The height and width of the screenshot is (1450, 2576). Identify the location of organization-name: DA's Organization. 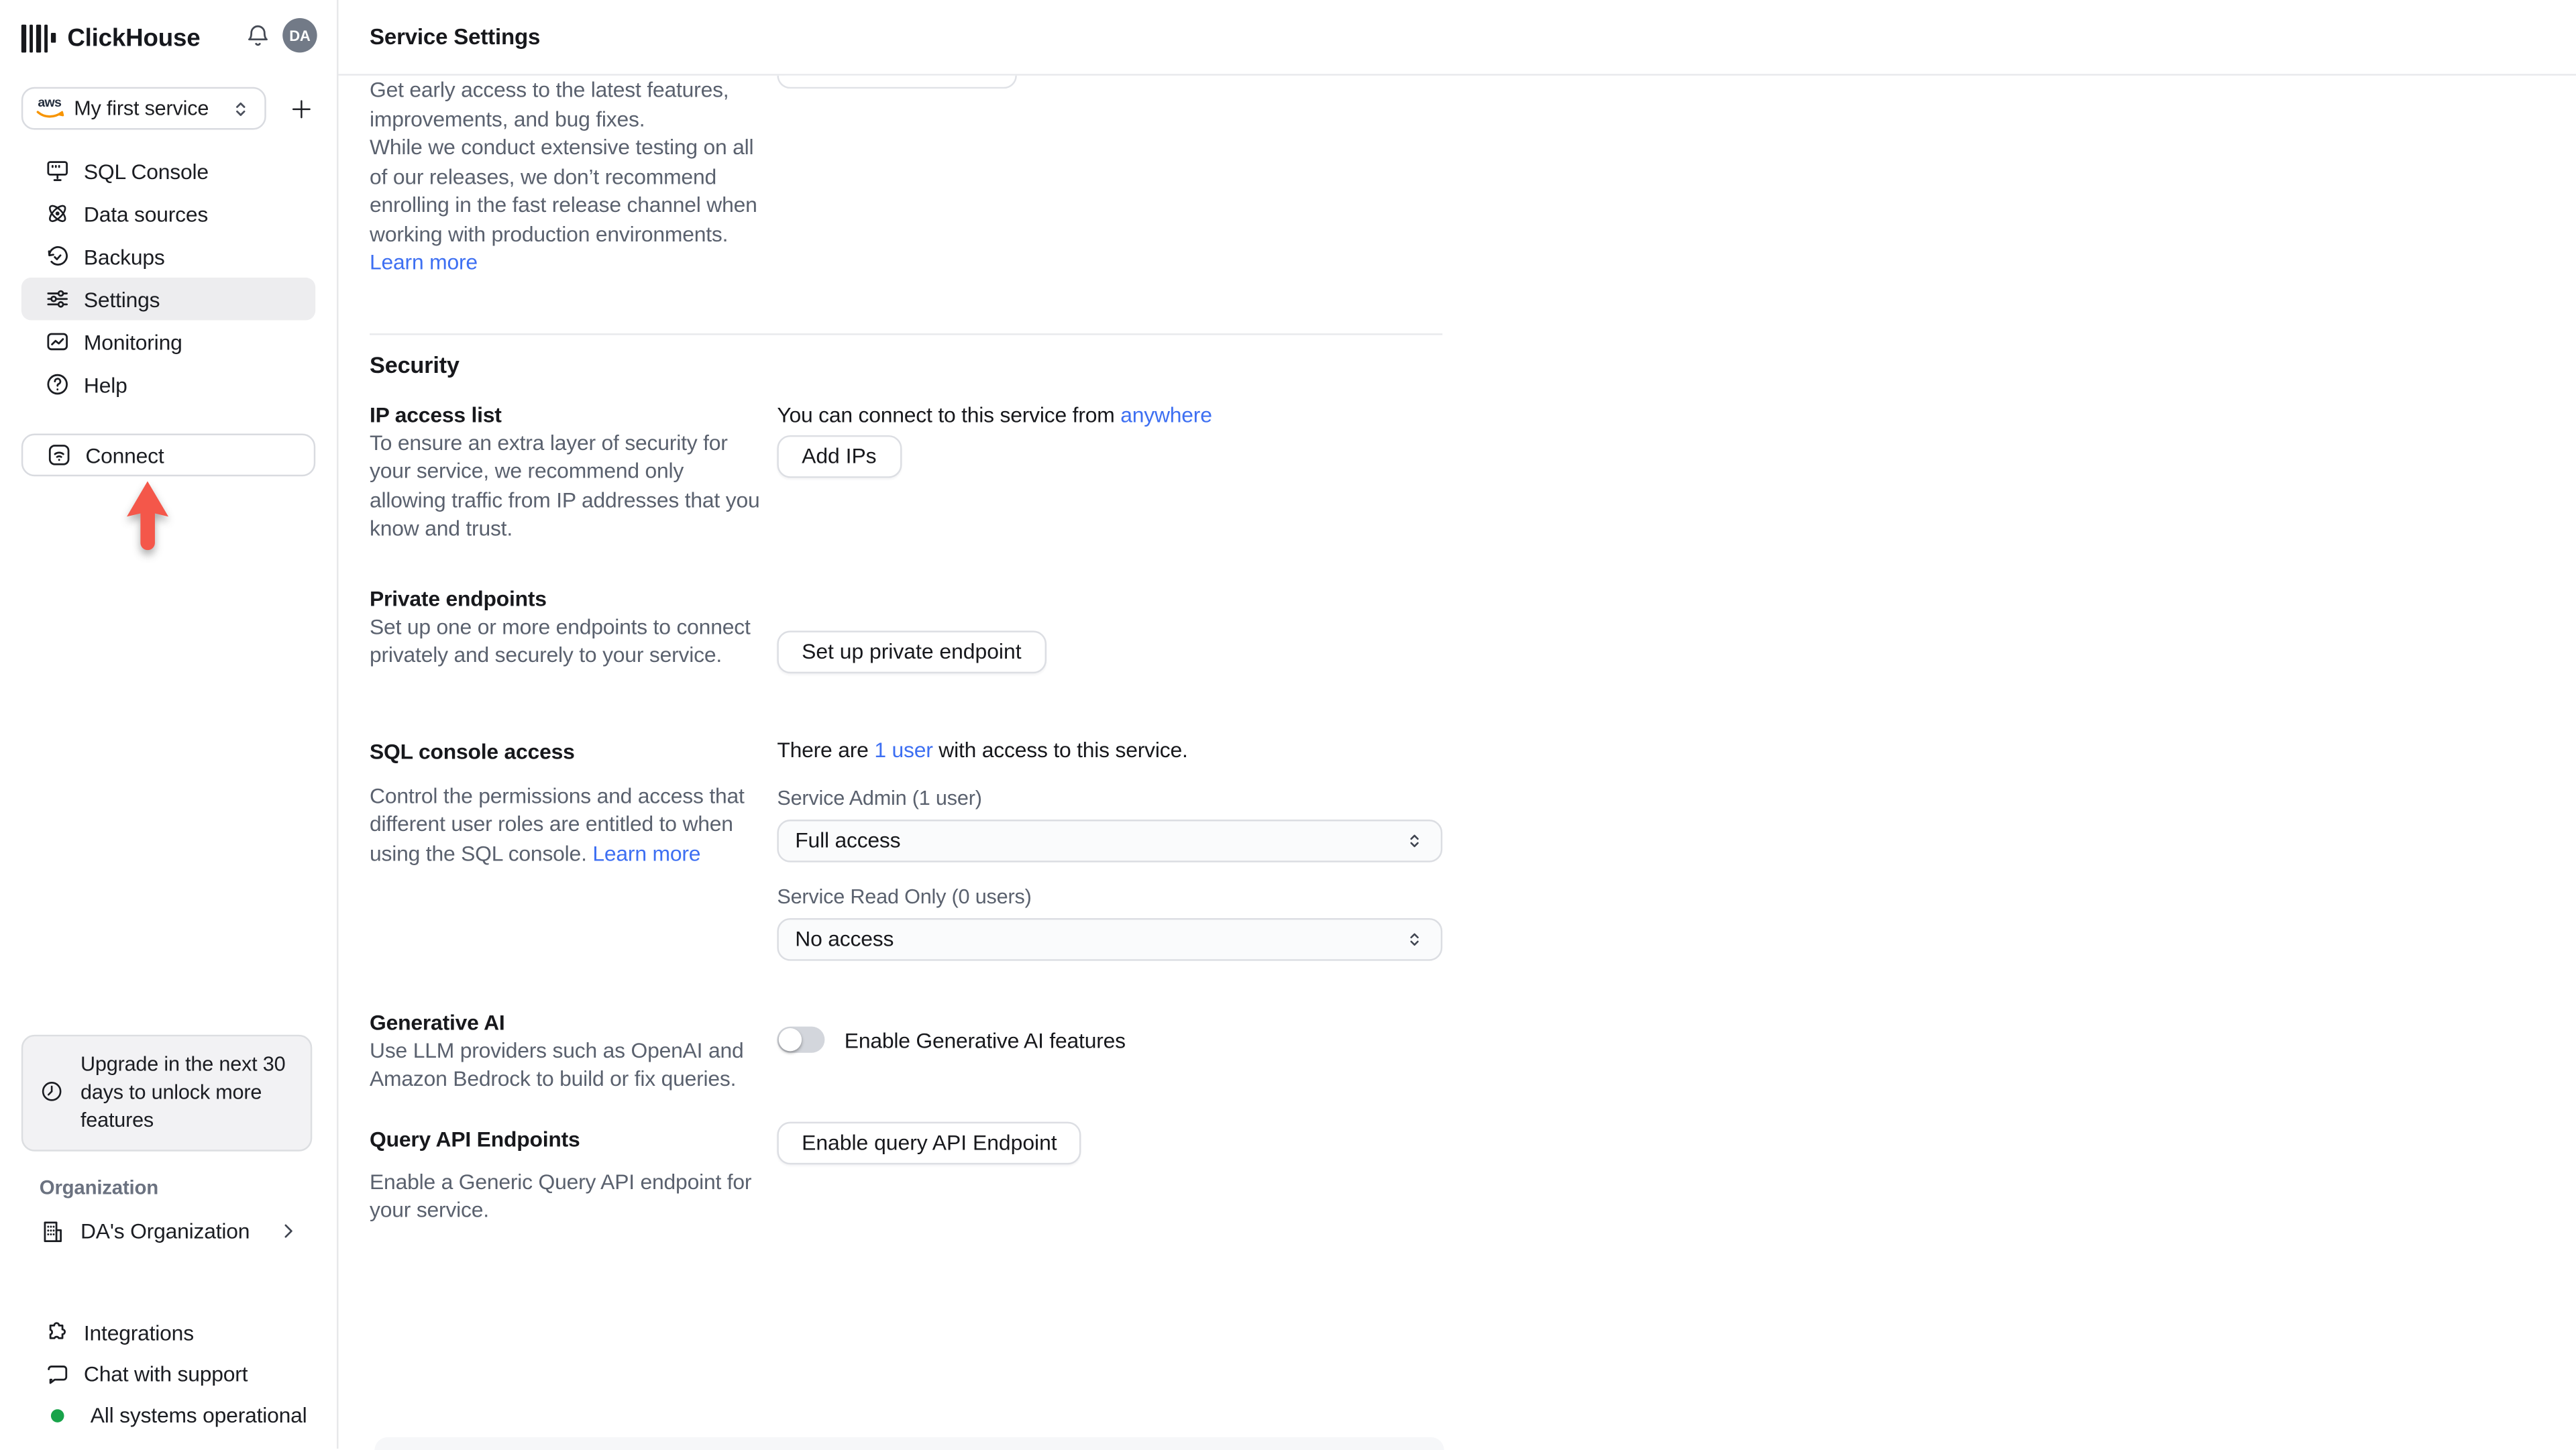
(165, 1231).